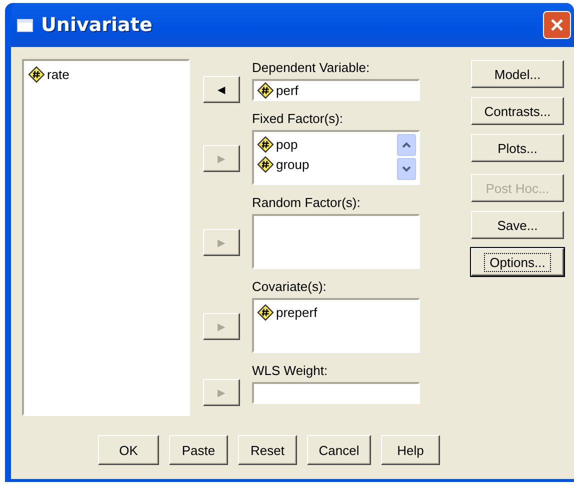 The image size is (574, 485). Describe the element at coordinates (106, 74) in the screenshot. I see `variable-item: rate` at that location.